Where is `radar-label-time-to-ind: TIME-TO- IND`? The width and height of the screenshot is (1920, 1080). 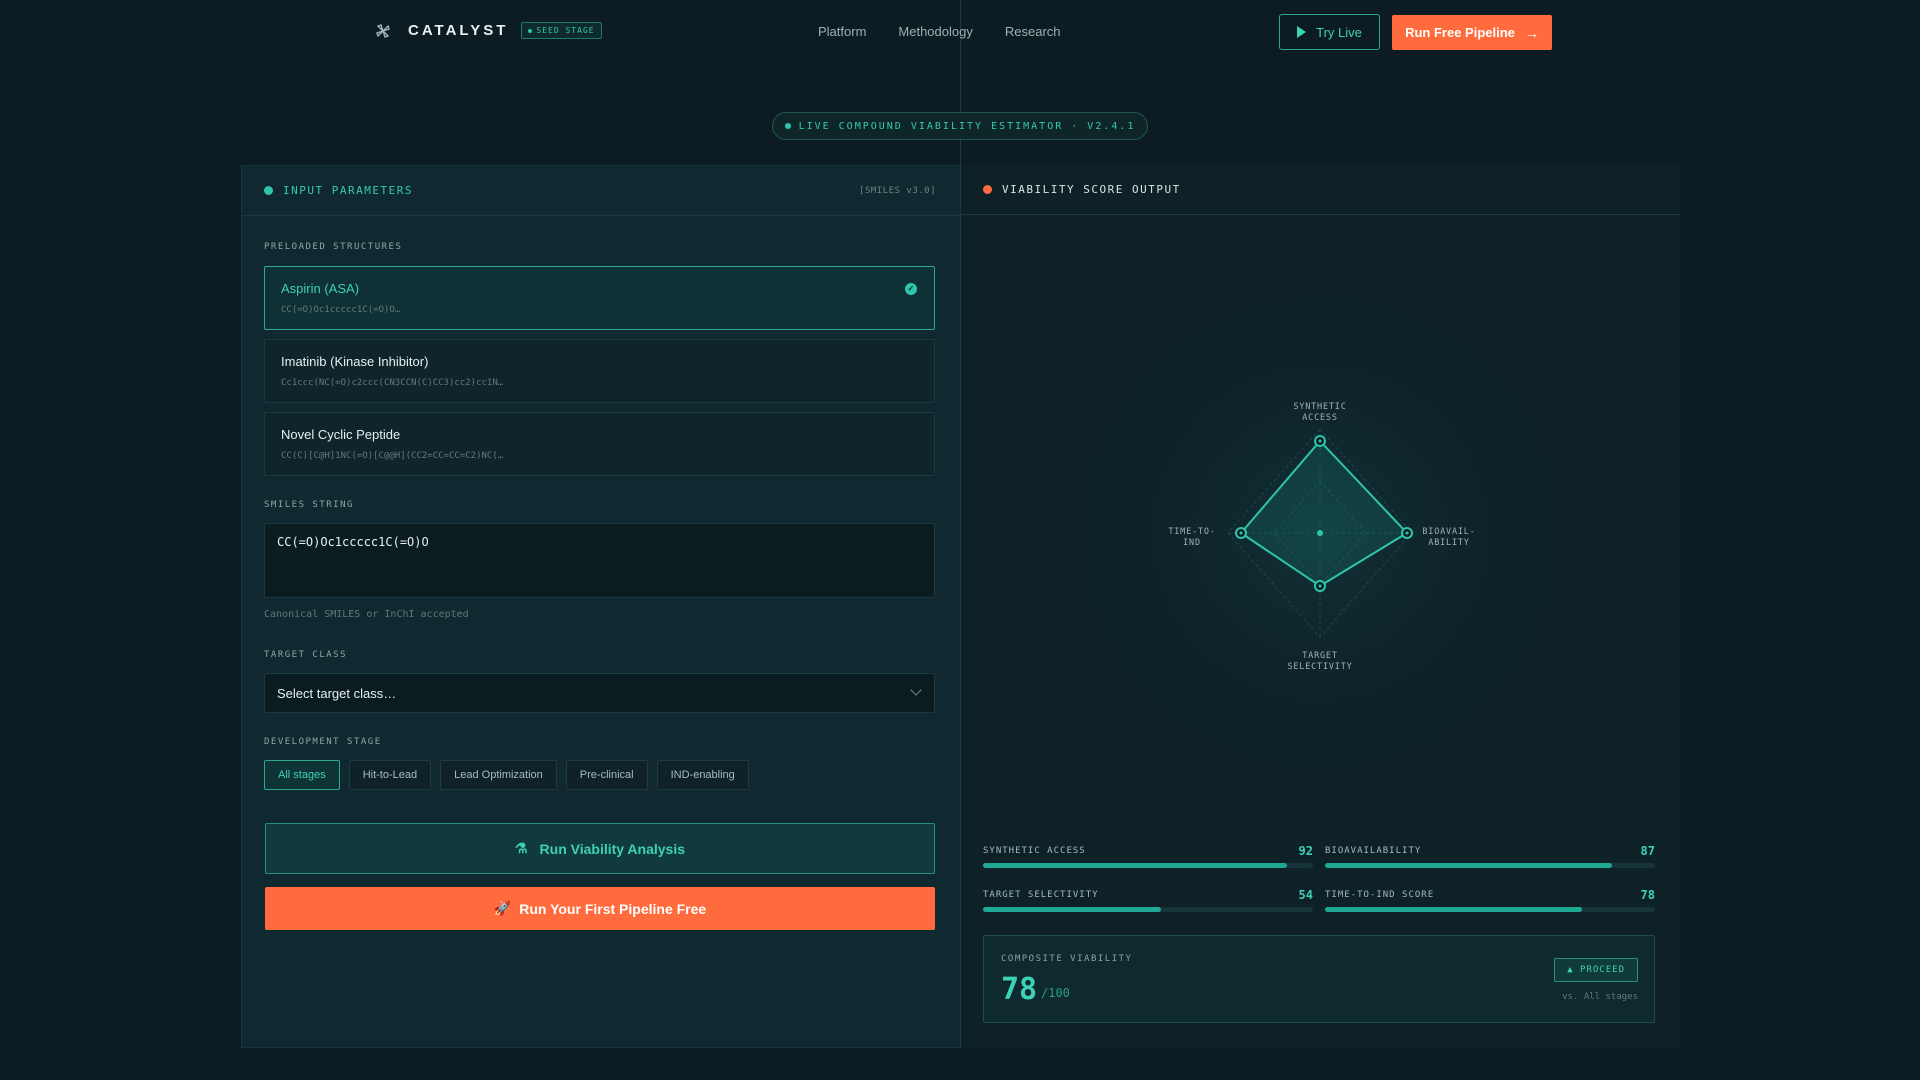
radar-label-time-to-ind: TIME-TO- IND is located at coordinates (1192, 537).